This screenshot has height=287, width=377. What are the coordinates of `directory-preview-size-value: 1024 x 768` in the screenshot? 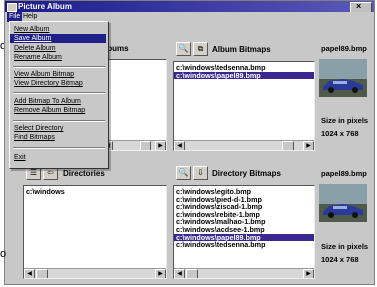 It's located at (340, 259).